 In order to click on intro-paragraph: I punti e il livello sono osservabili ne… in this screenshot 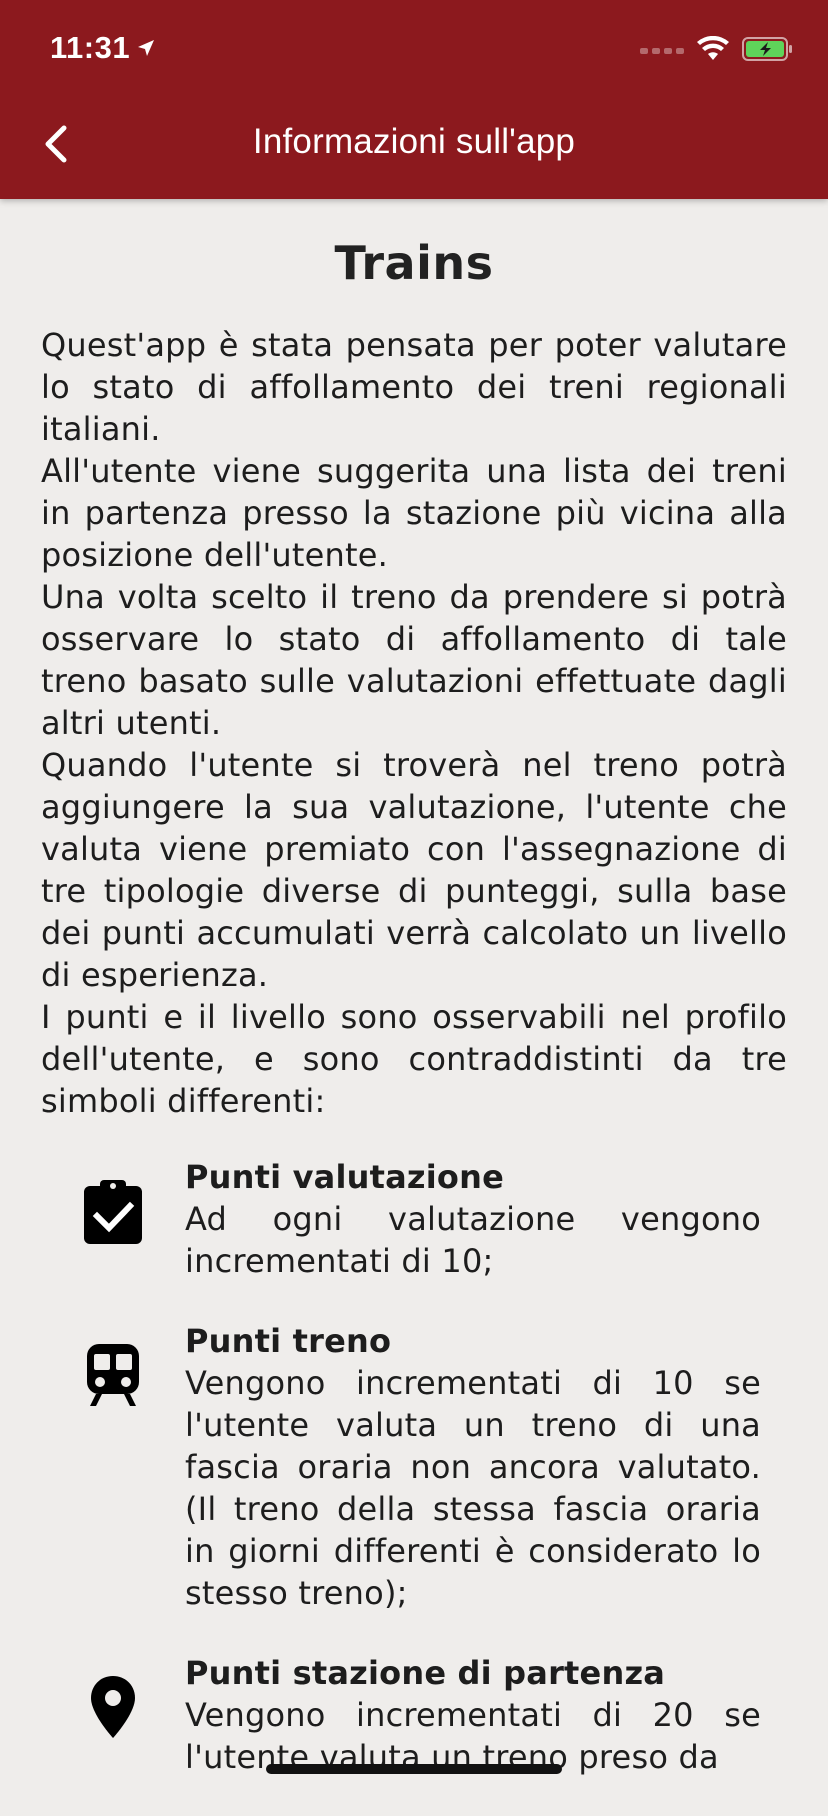, I will do `click(414, 1059)`.